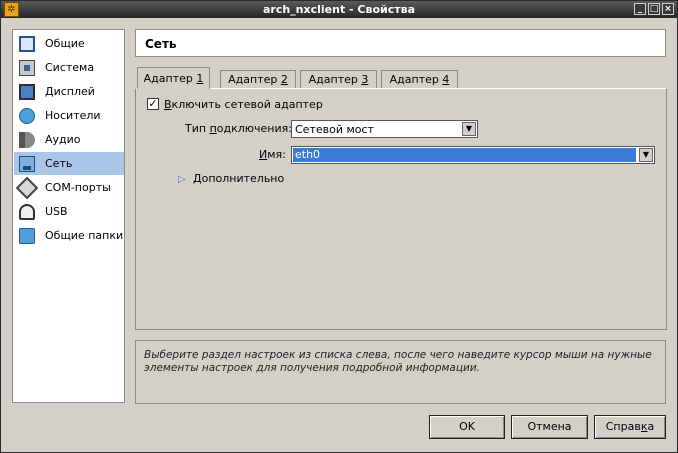 The width and height of the screenshot is (678, 453). Describe the element at coordinates (65, 43) in the screenshot. I see `sidebar-item-label: Общие` at that location.